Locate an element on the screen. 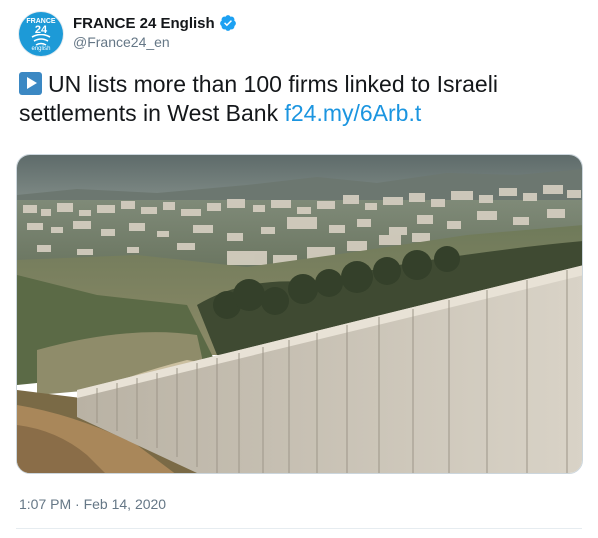 The width and height of the screenshot is (598, 538). tweet-timestamp: 1:07 PM · Feb 14, 2020 is located at coordinates (92, 504).